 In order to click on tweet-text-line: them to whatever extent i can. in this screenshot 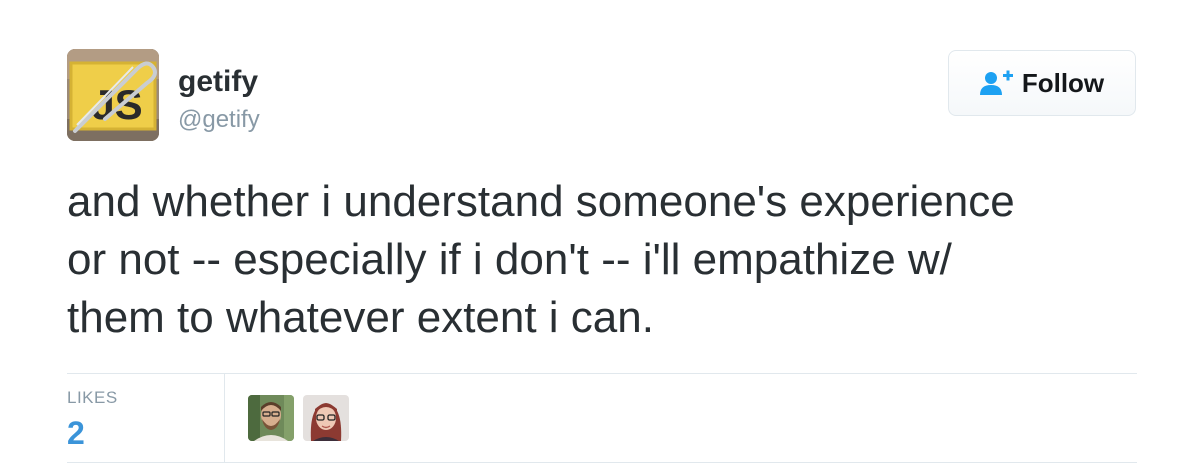, I will do `click(360, 317)`.